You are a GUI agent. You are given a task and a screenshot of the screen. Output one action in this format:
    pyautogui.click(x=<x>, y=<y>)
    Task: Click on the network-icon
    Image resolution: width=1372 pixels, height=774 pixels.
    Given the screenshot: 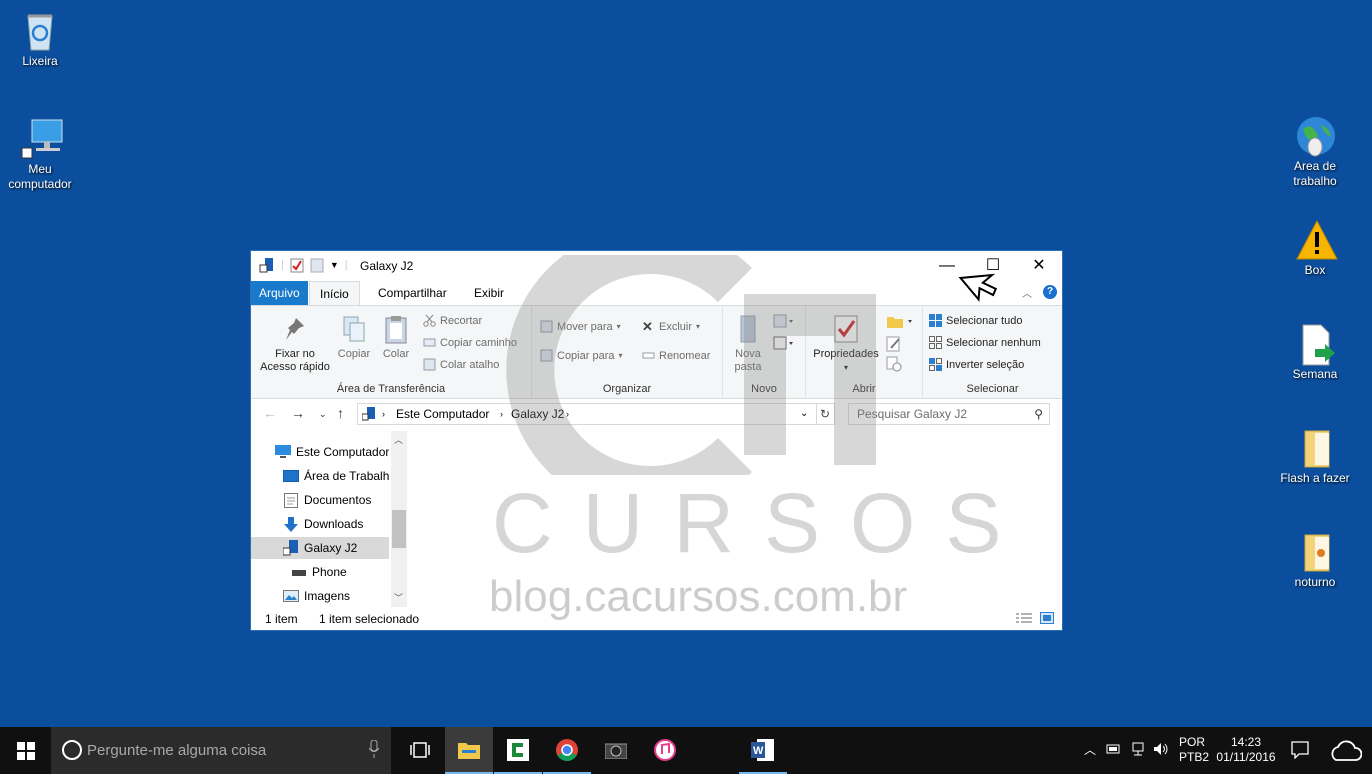 What is the action you would take?
    pyautogui.click(x=1138, y=749)
    